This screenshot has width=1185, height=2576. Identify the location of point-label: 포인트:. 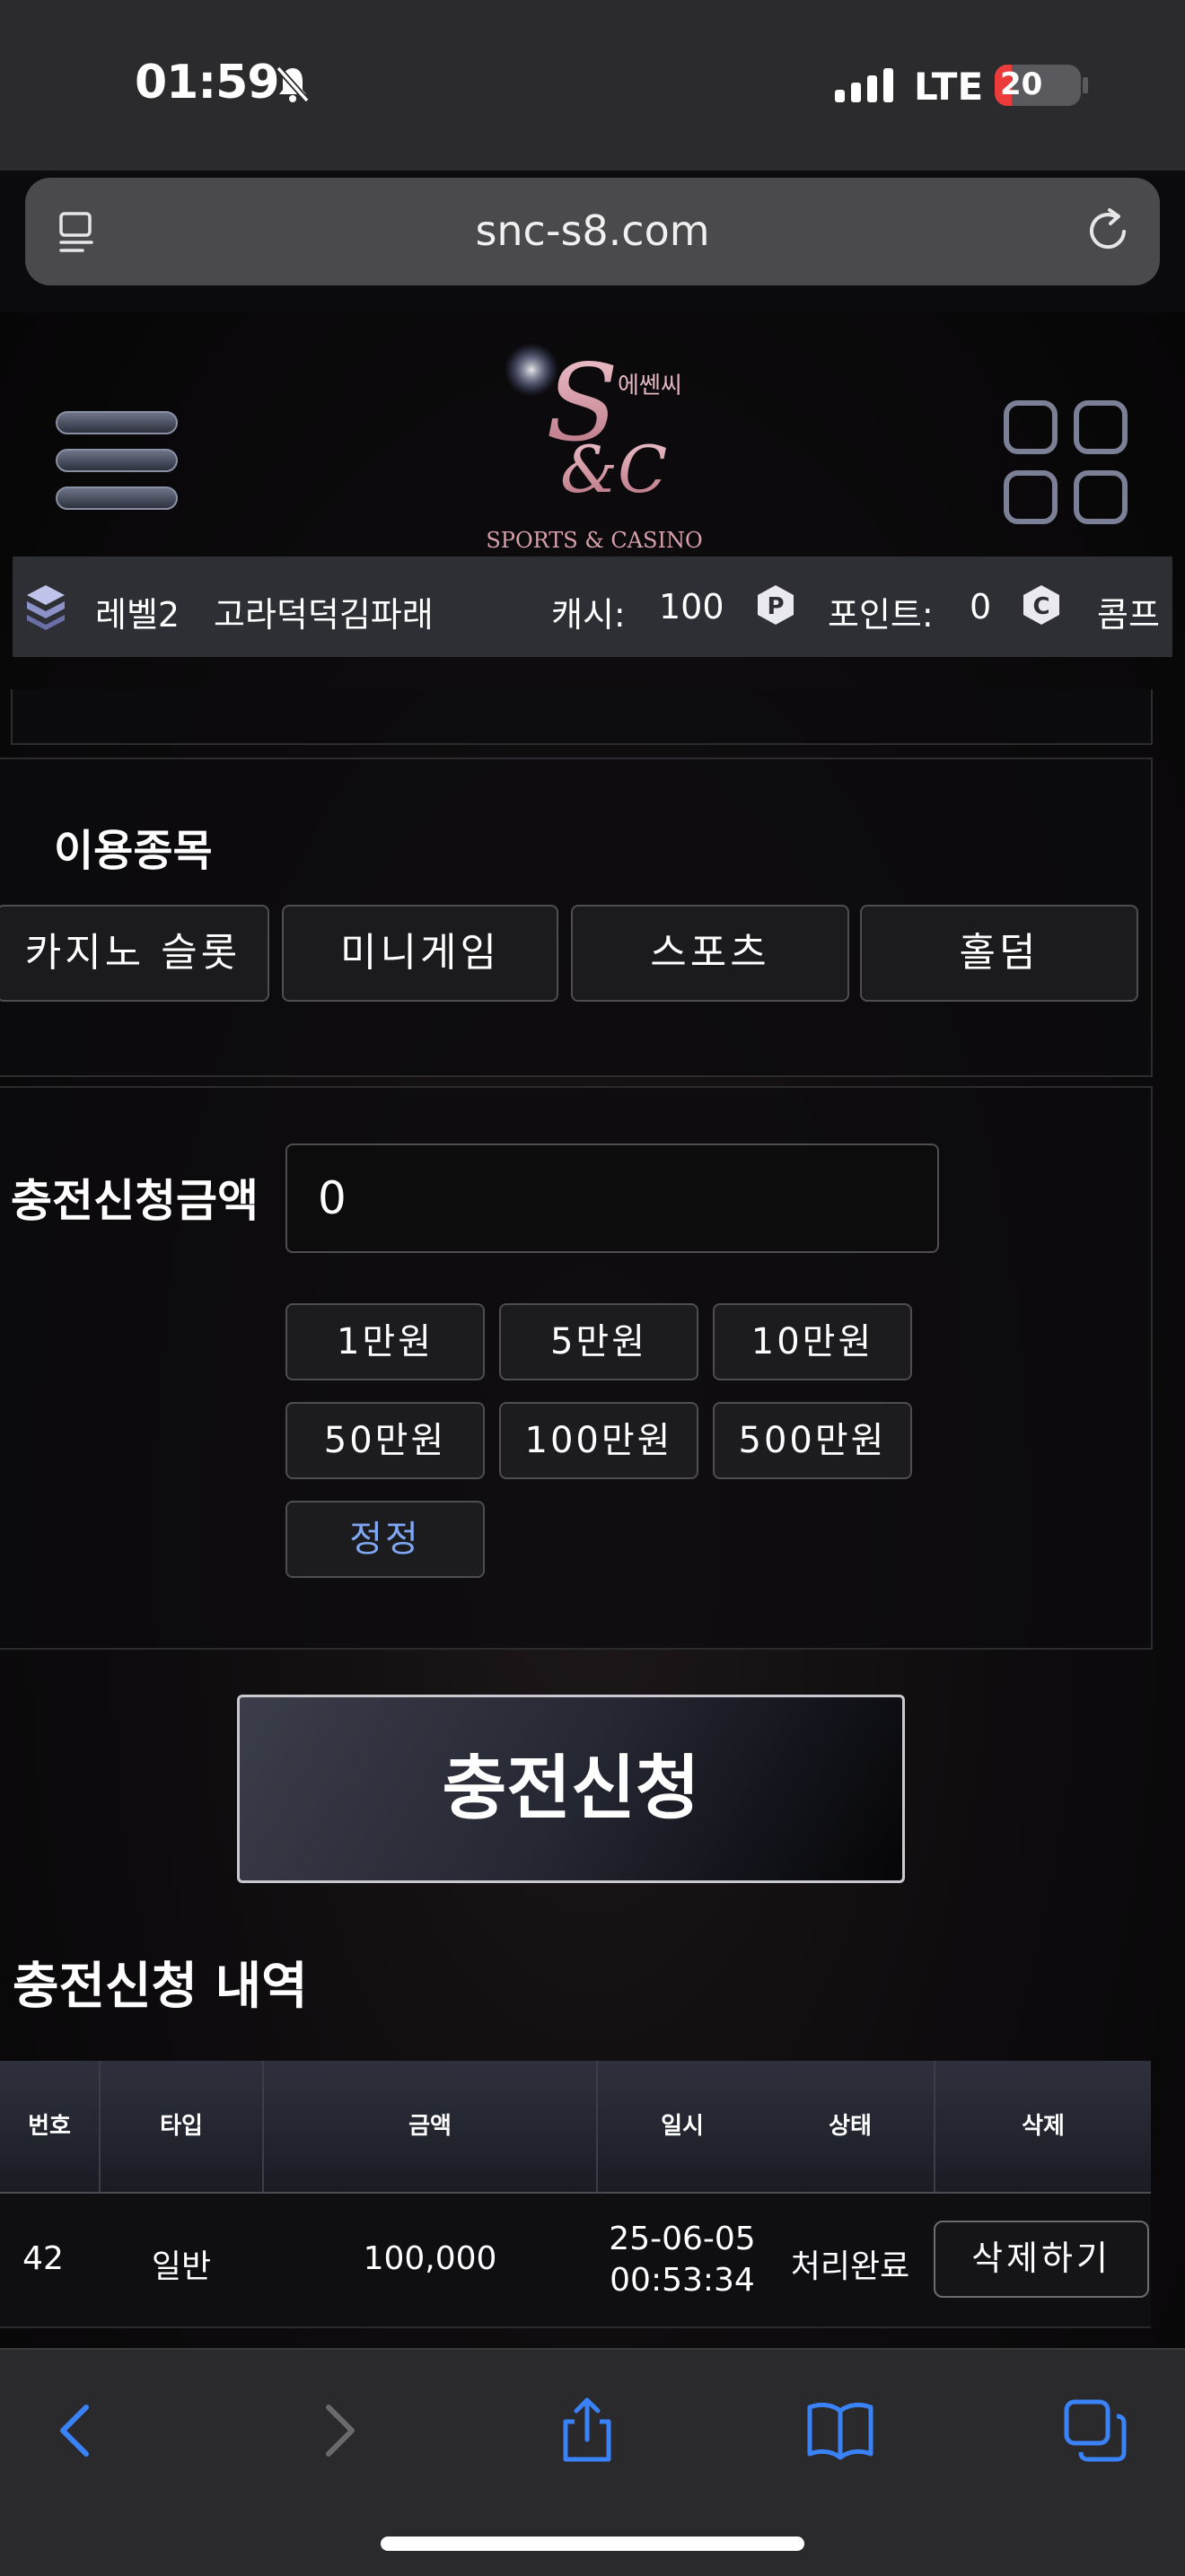
(881, 615).